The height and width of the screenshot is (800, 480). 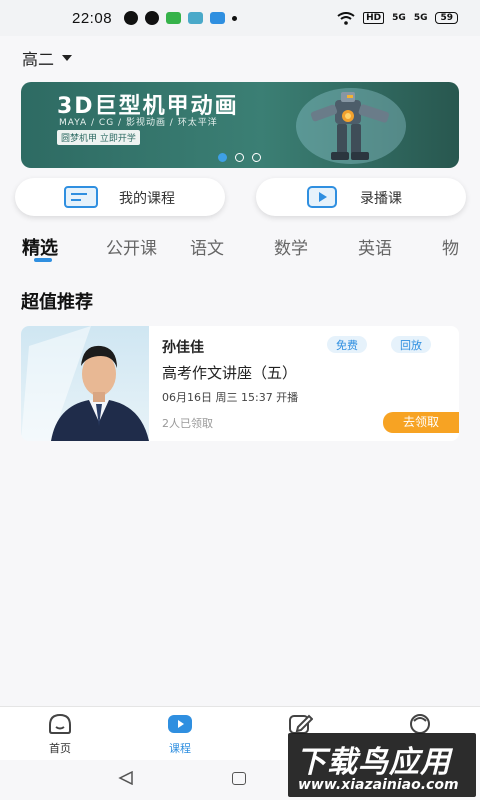 I want to click on teacher-avatar-image, so click(x=85, y=383).